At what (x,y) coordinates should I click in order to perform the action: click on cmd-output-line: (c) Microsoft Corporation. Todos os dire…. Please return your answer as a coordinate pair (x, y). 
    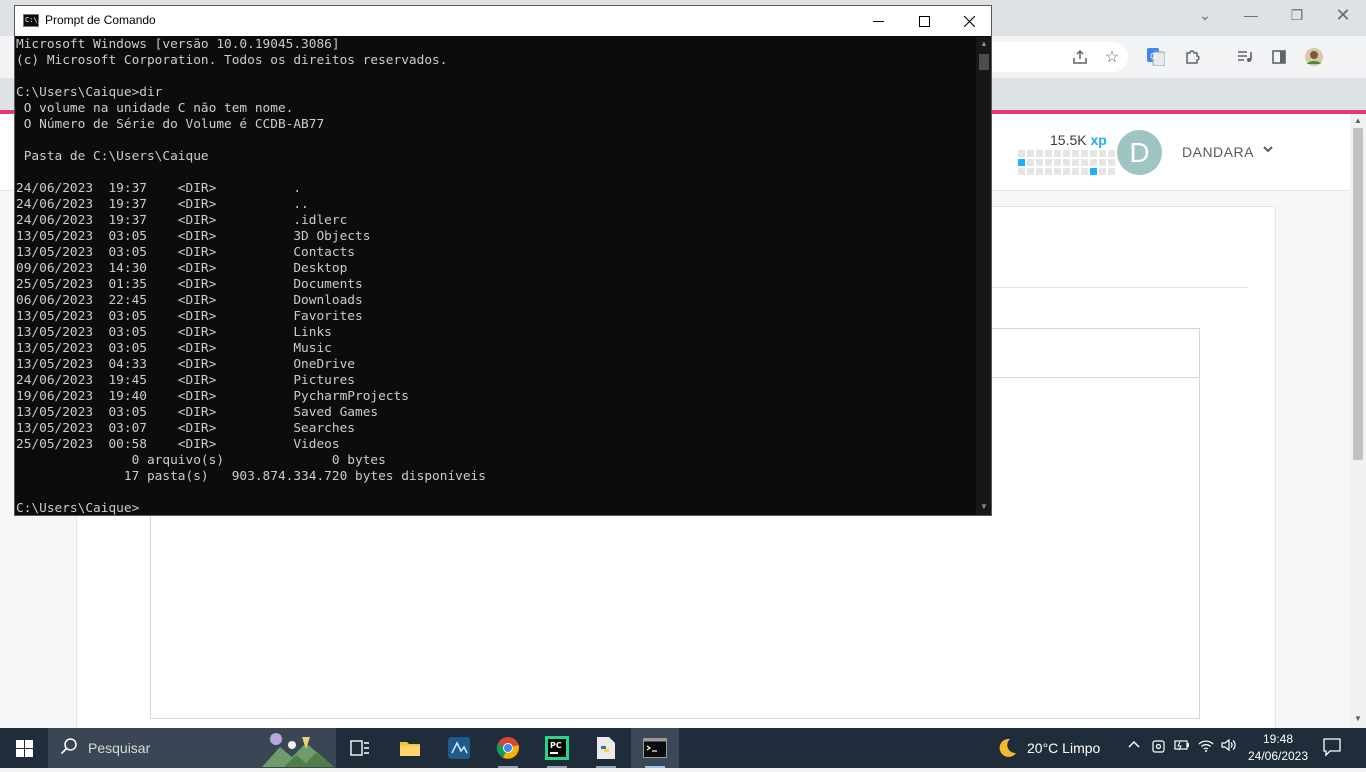
    Looking at the image, I should click on (232, 60).